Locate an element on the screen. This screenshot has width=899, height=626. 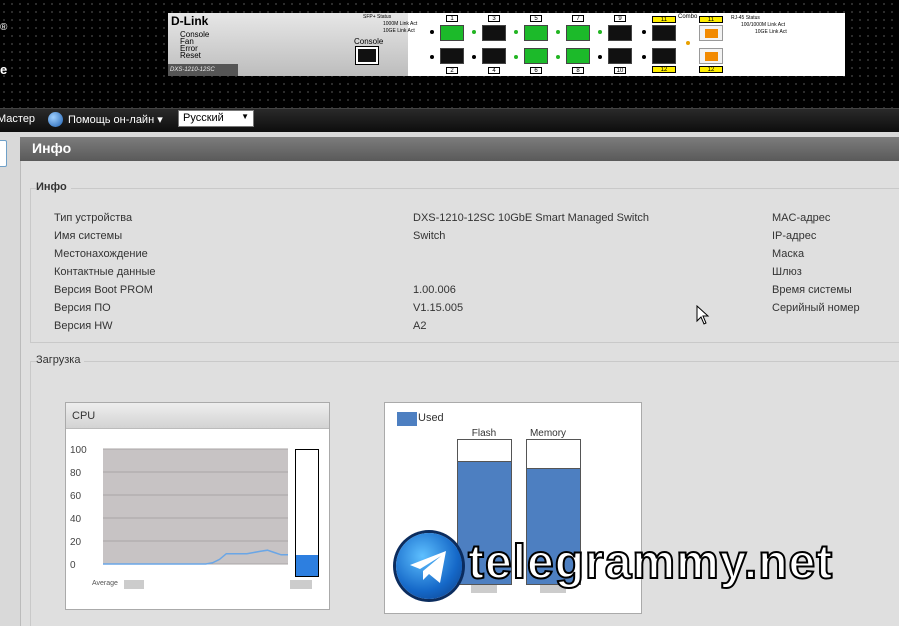
page-title: Инфо is located at coordinates (459, 149).